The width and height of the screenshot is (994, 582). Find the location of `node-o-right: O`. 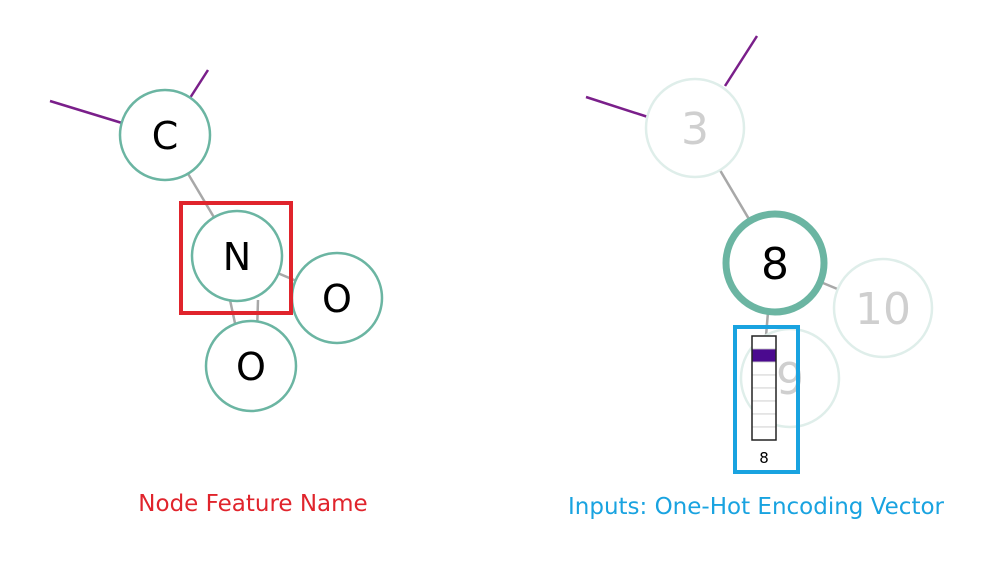

node-o-right: O is located at coordinates (337, 298).